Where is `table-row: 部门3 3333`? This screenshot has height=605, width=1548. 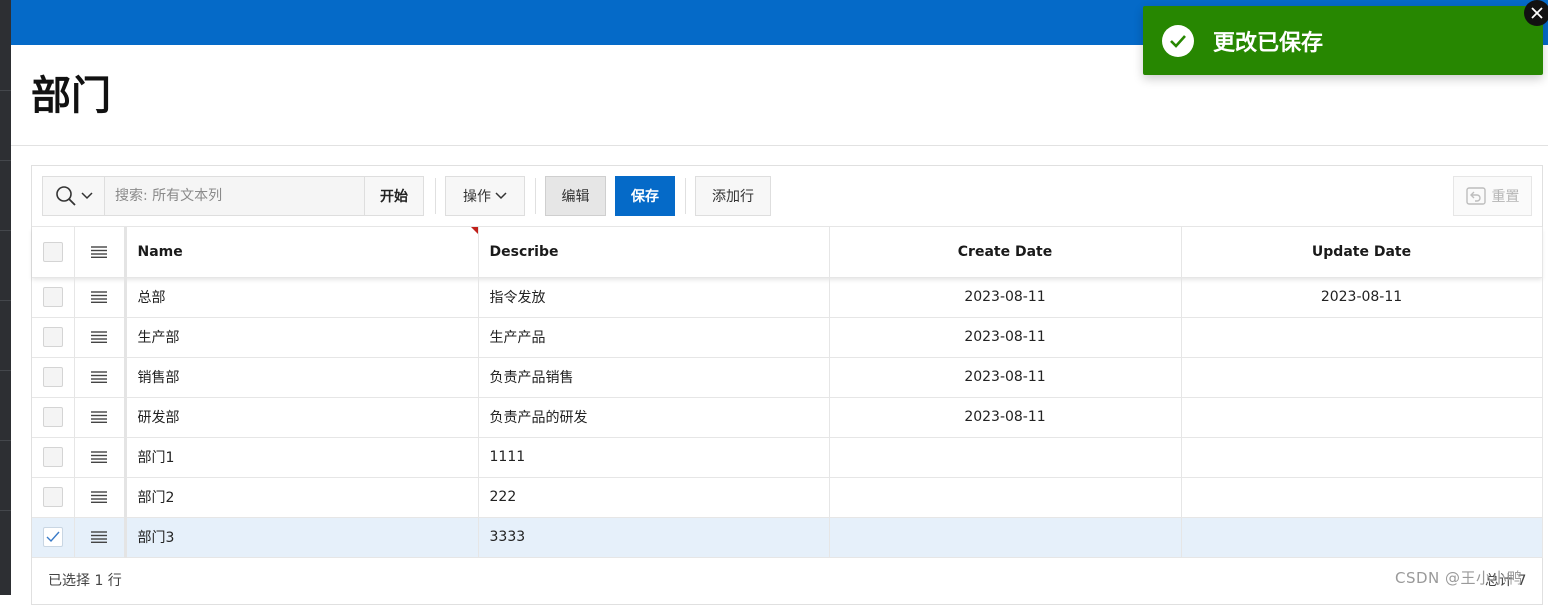 table-row: 部门3 3333 is located at coordinates (787, 537).